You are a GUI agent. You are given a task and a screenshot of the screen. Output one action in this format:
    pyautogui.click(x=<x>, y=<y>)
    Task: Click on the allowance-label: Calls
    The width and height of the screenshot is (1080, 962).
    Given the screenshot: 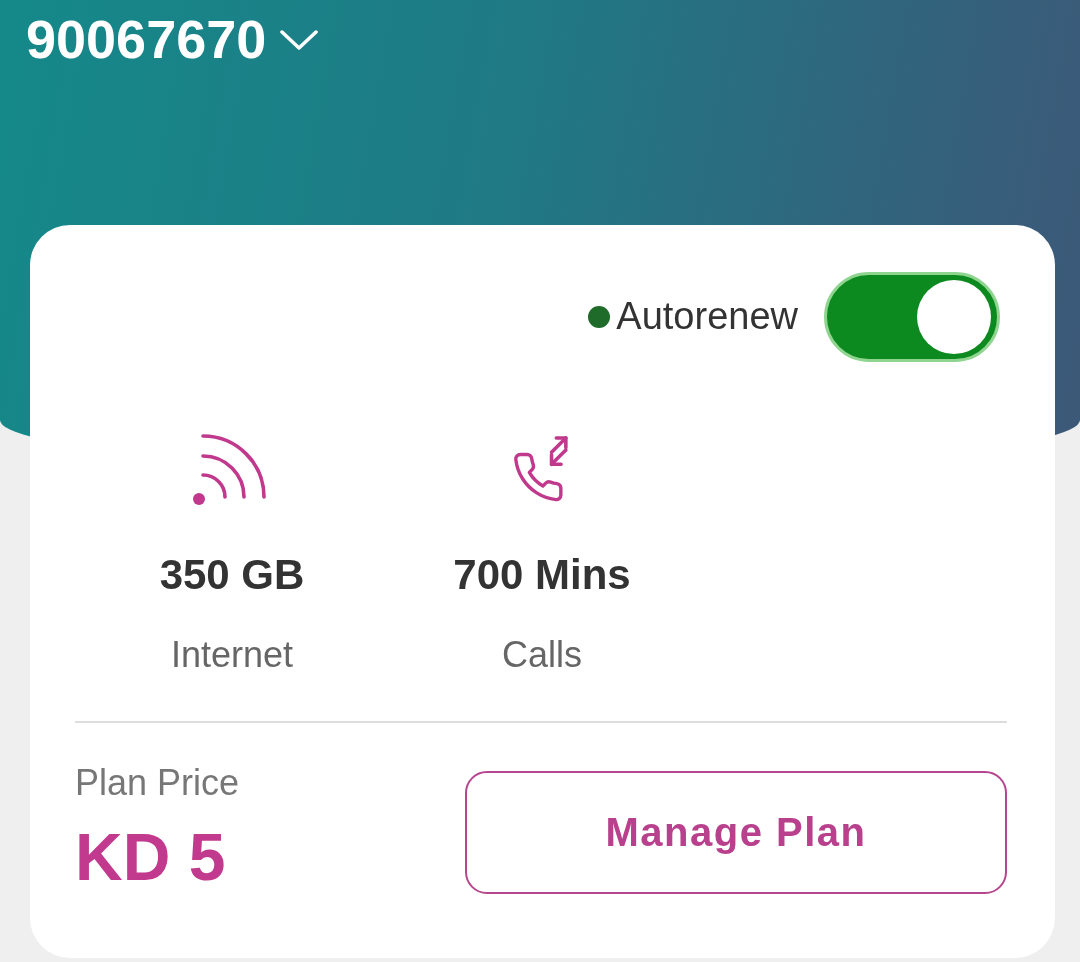 What is the action you would take?
    pyautogui.click(x=542, y=655)
    